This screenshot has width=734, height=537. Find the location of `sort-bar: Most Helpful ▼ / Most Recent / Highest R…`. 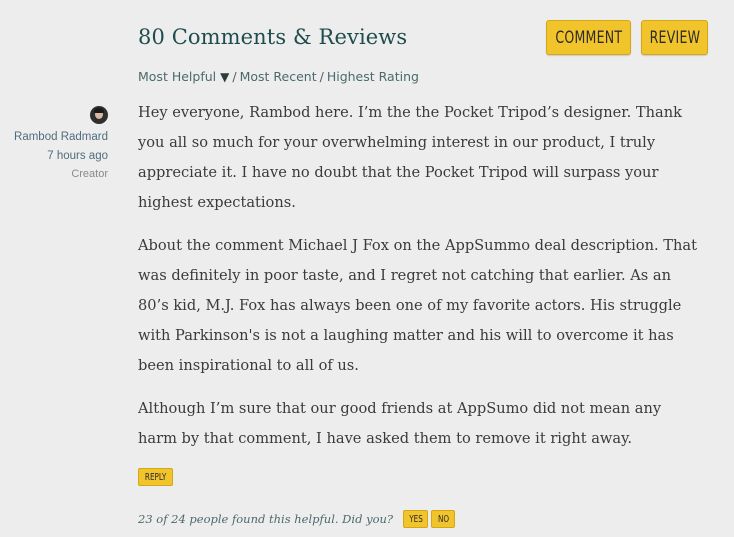

sort-bar: Most Helpful ▼ / Most Recent / Highest R… is located at coordinates (278, 76).